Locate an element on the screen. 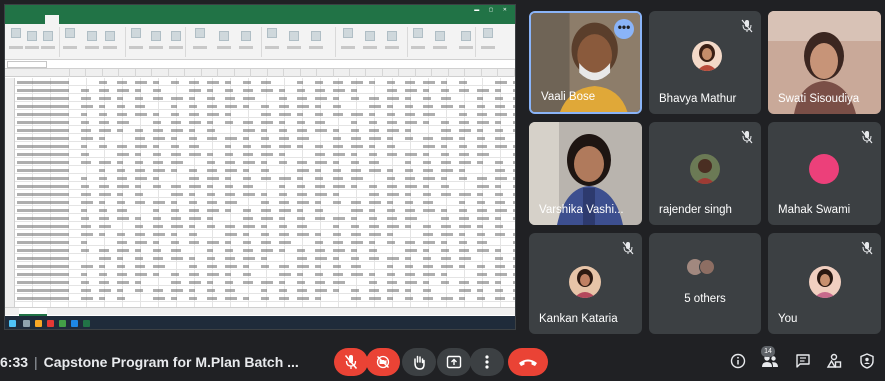  camera-toggle-button is located at coordinates (383, 362).